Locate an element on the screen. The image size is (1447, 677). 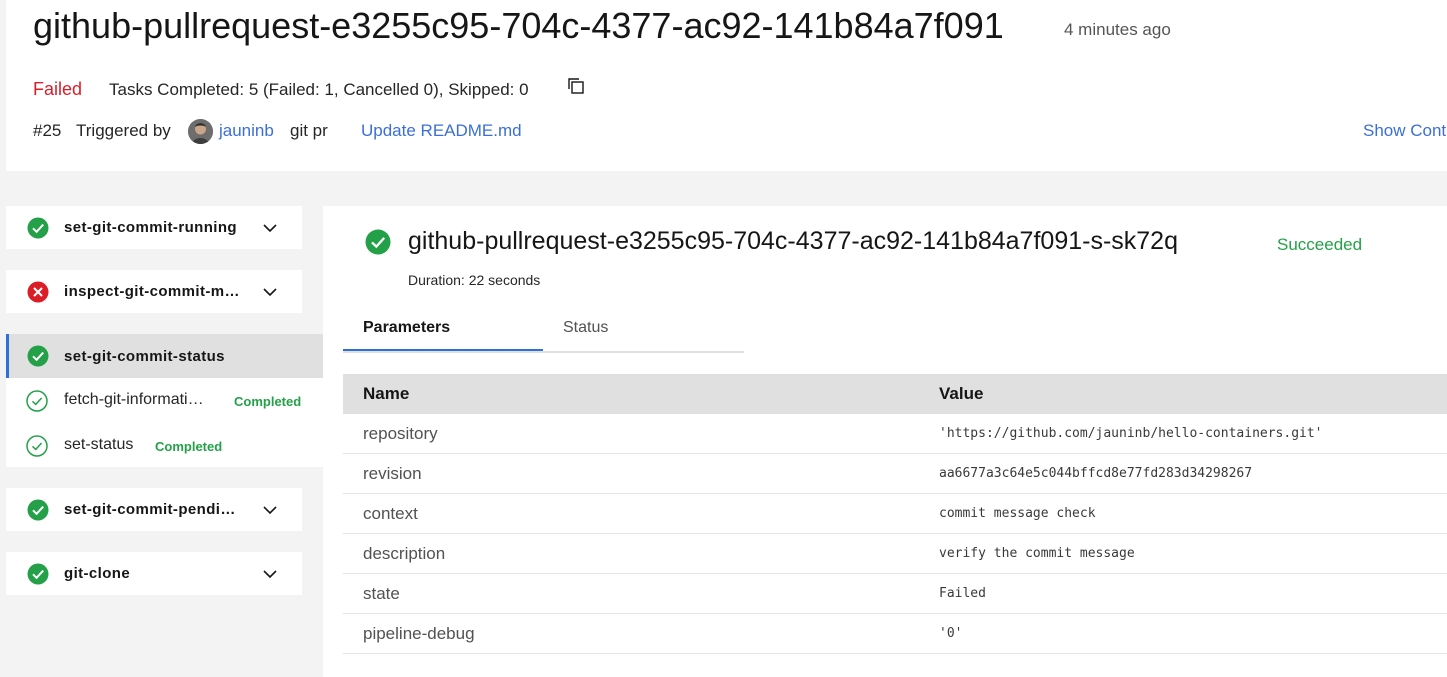
task-item-set-git-commit-status: set-git-commit-status is located at coordinates (164, 356).